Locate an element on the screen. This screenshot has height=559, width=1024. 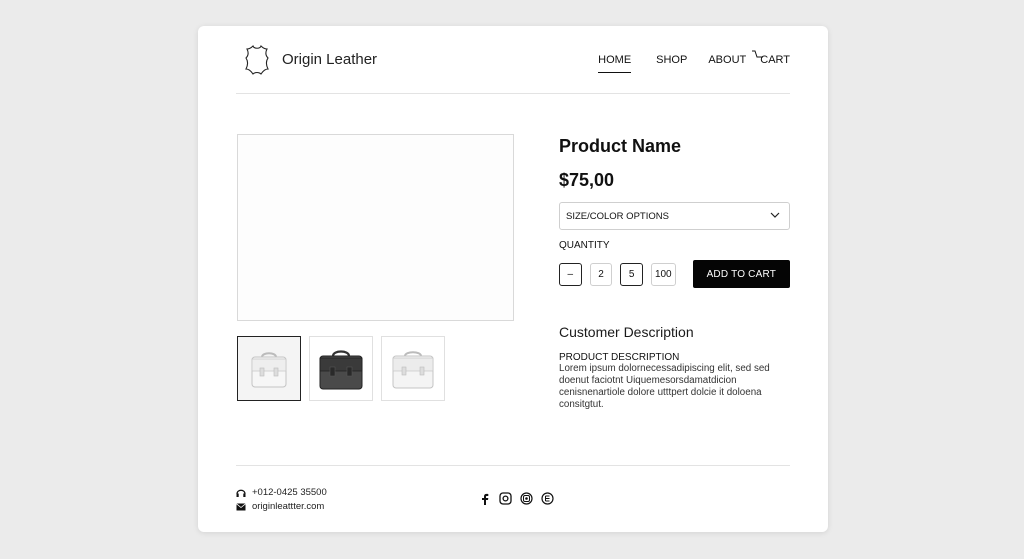
quantity-label: QUANTITY is located at coordinates (584, 245).